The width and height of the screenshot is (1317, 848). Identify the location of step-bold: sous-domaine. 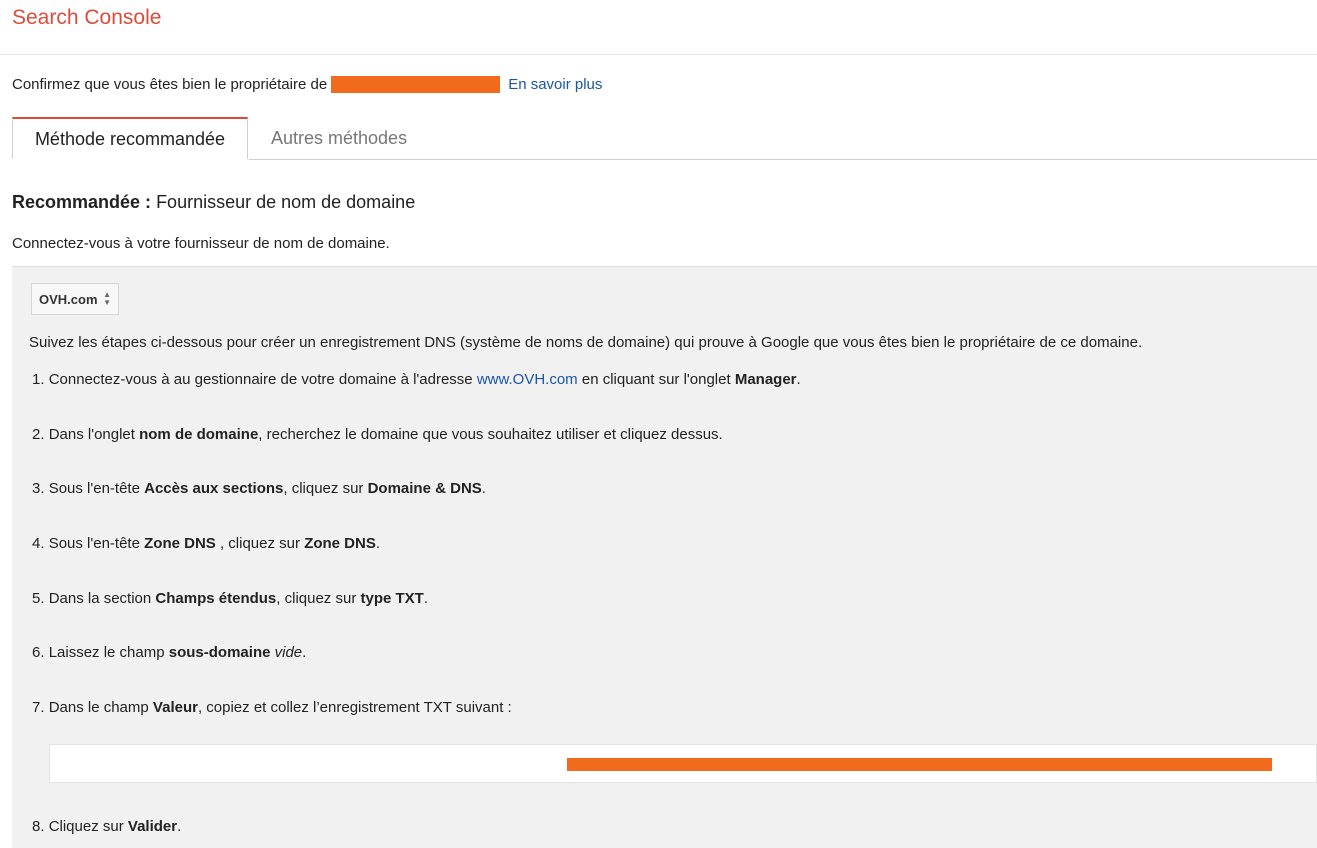
(219, 652).